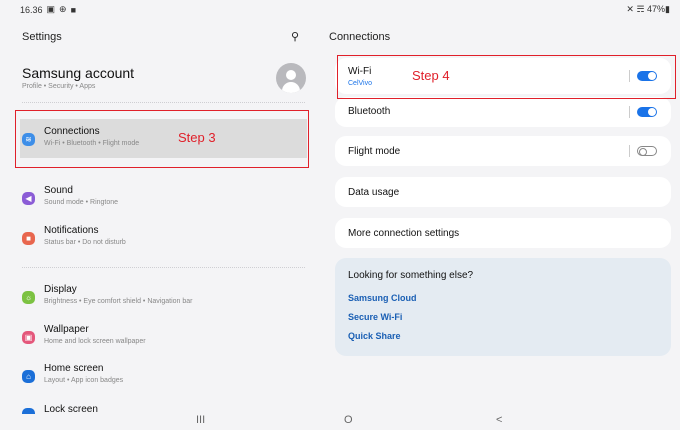 Image resolution: width=680 pixels, height=430 pixels. Describe the element at coordinates (85, 242) in the screenshot. I see `item-subtitle: Status bar • Do not disturb` at that location.